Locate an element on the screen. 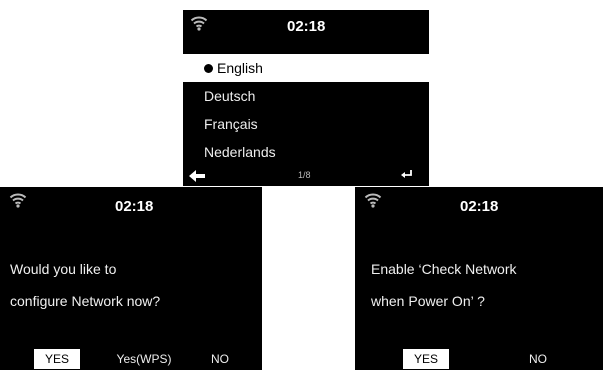 This screenshot has width=603, height=370. language-label: Français is located at coordinates (231, 124).